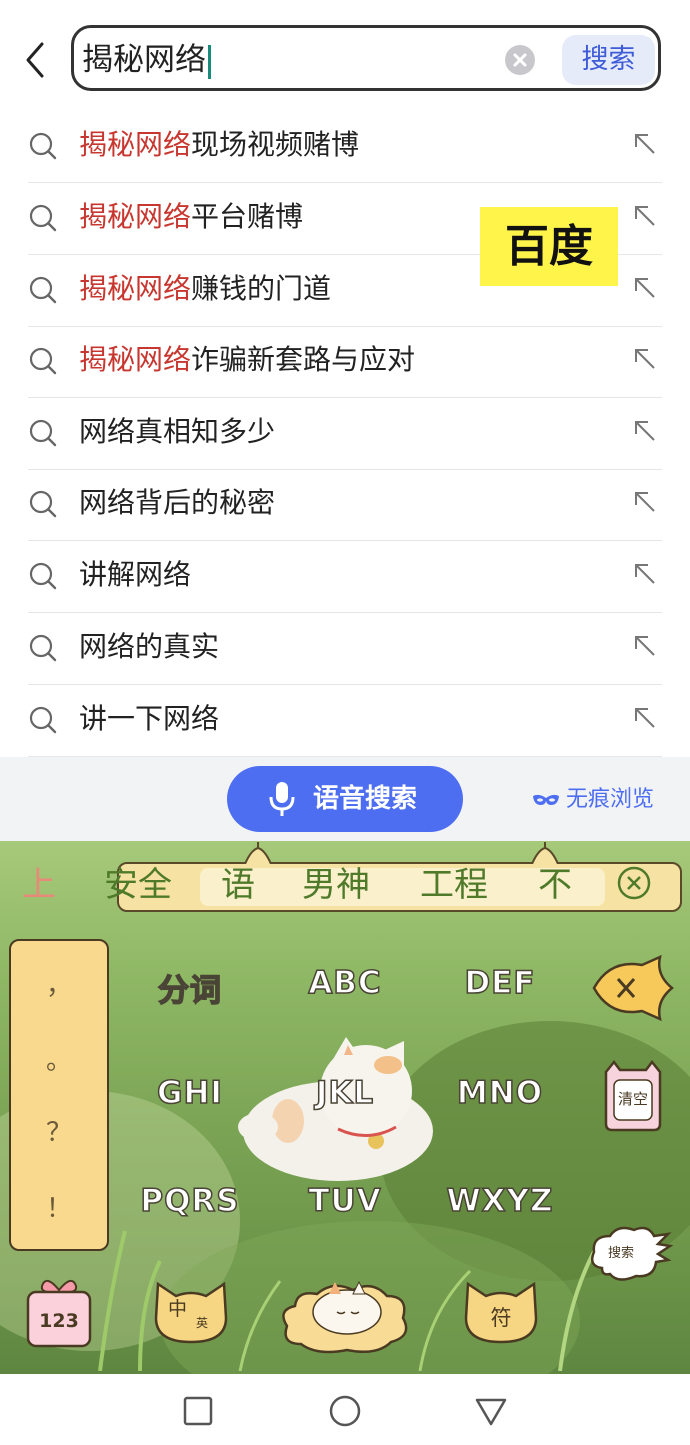 The image size is (690, 1445). Describe the element at coordinates (345, 434) in the screenshot. I see `suggestion-item: 网络真相知多少` at that location.